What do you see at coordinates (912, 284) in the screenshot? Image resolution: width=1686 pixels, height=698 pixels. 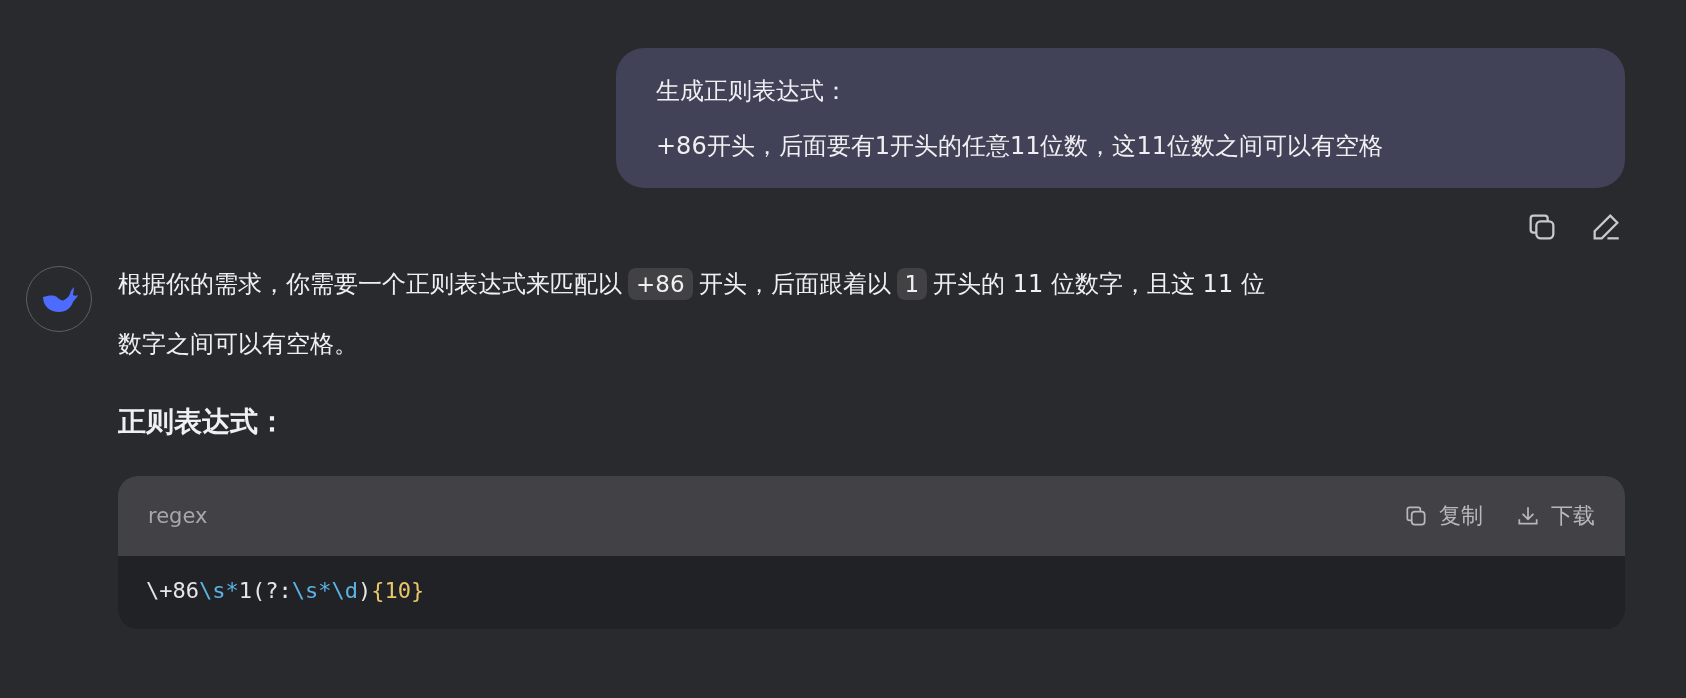 I see `inline-code: 1` at bounding box center [912, 284].